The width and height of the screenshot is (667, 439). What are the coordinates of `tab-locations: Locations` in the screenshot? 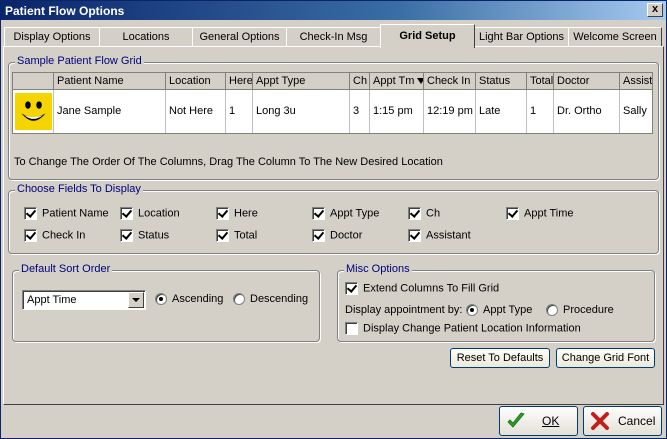 It's located at (146, 37).